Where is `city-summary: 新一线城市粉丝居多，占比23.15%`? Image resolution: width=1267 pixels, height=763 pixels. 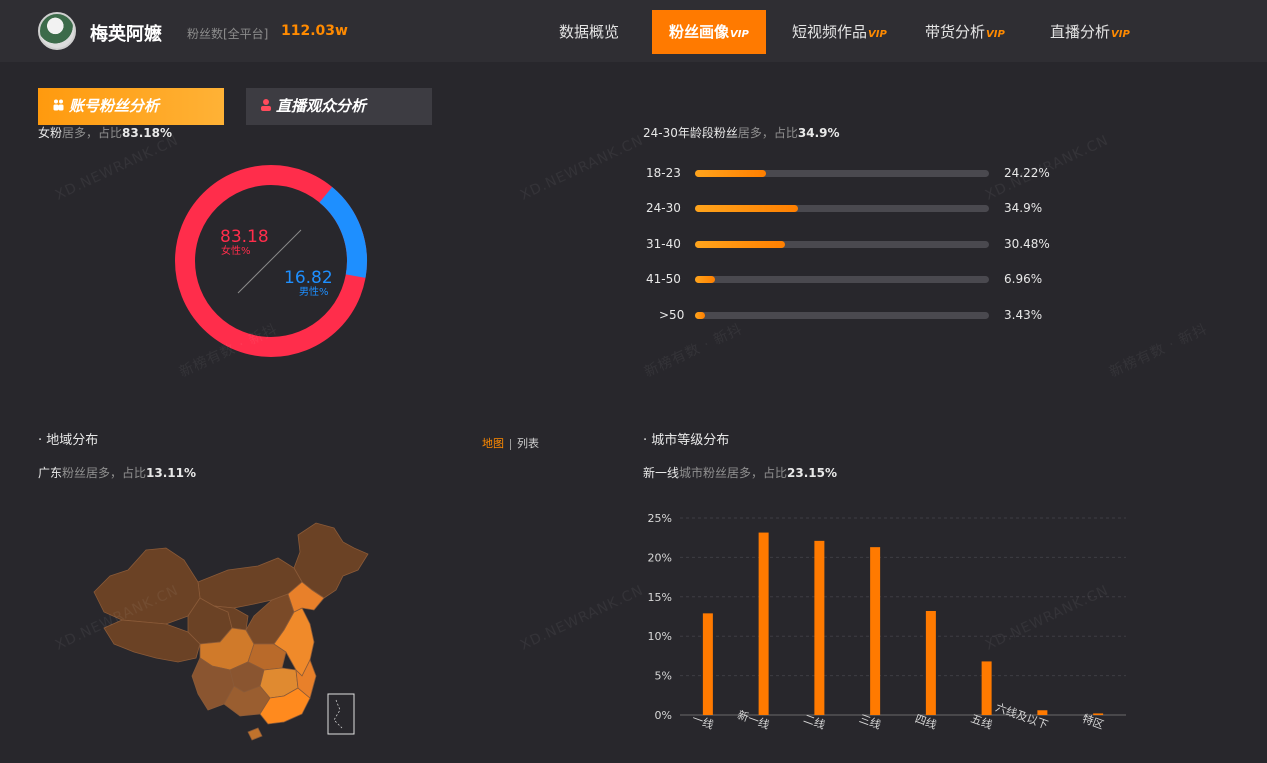
city-summary: 新一线城市粉丝居多，占比23.15% is located at coordinates (740, 472).